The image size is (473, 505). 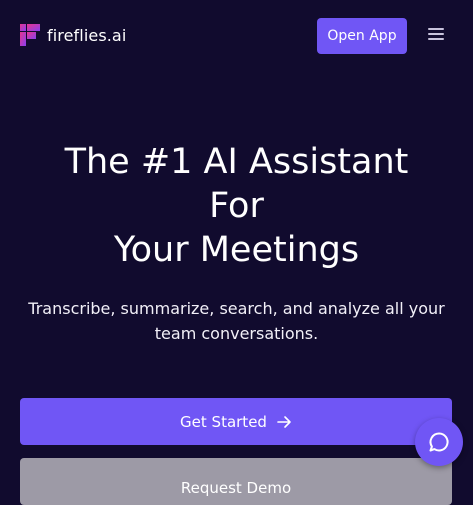 I want to click on request-demo-button: Request Demo, so click(x=236, y=481).